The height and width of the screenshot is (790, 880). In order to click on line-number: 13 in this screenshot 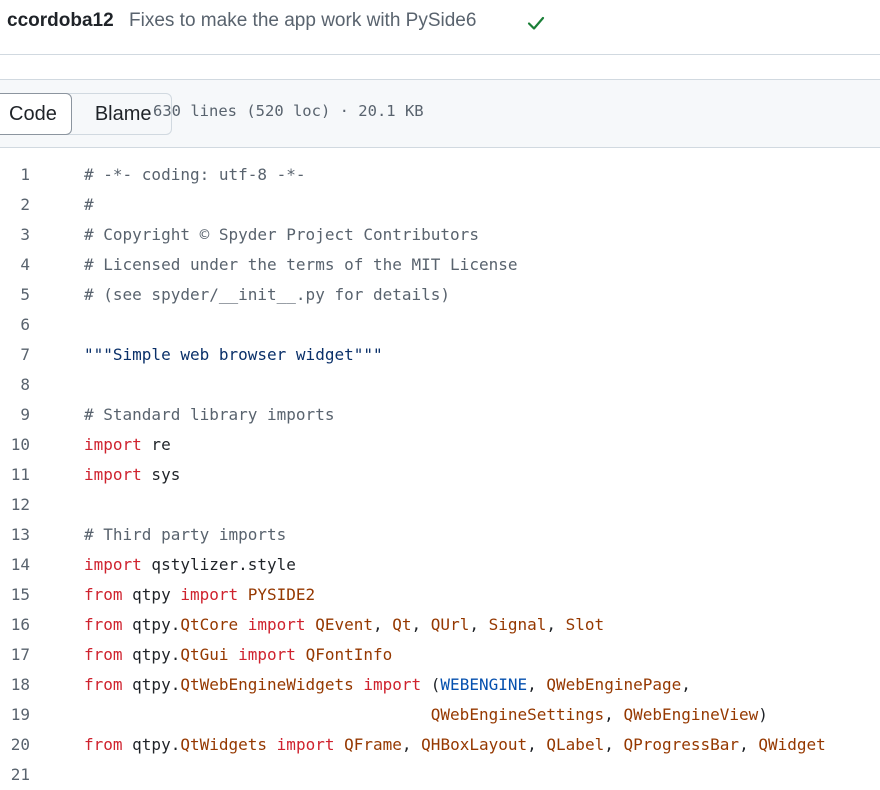, I will do `click(15, 535)`.